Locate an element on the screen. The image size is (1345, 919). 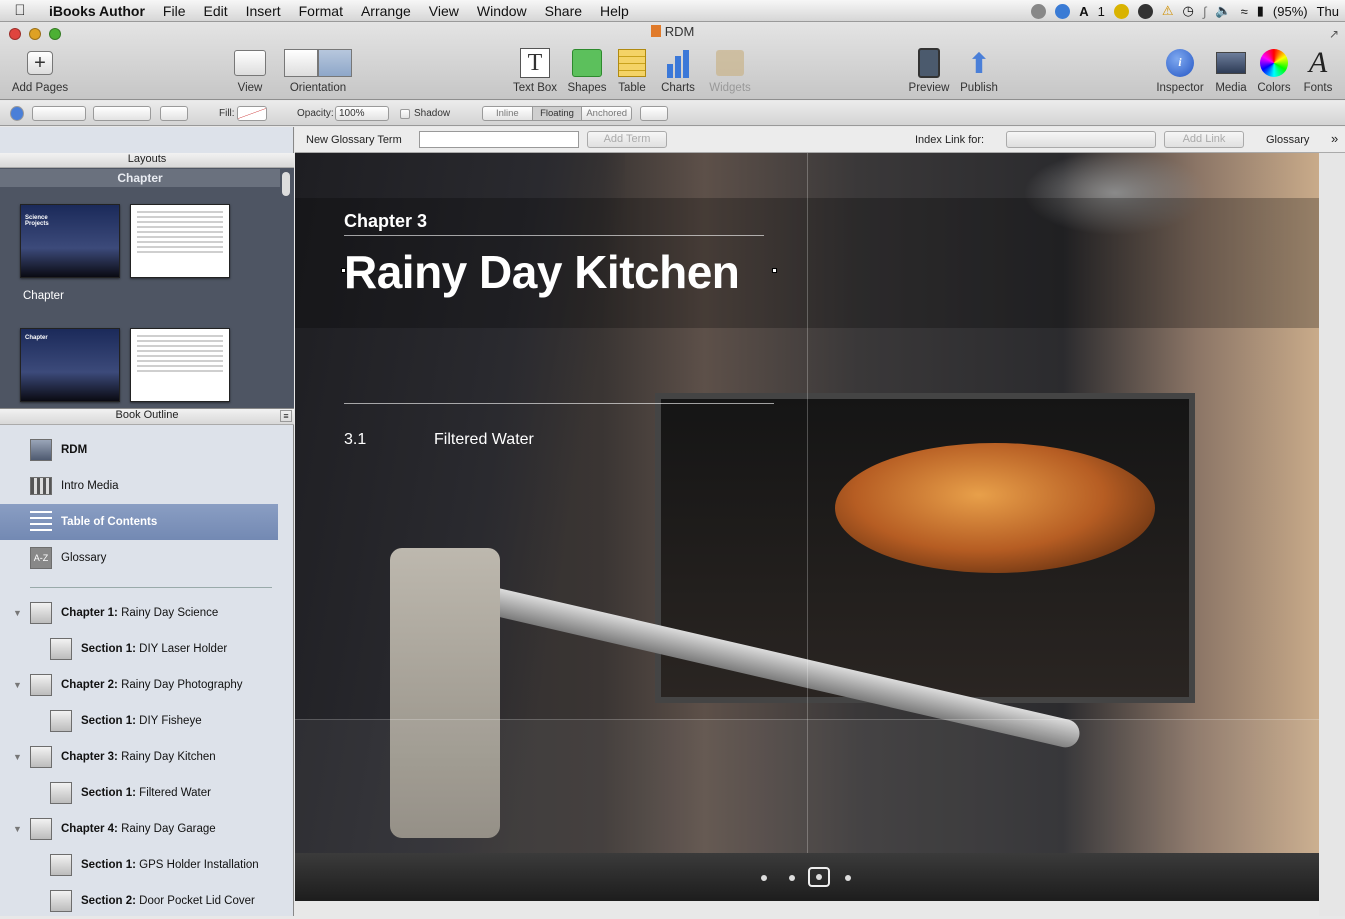
outline-chapter-1: ▼ Chapter 1: Rainy Day Science is located at coordinates (139, 613).